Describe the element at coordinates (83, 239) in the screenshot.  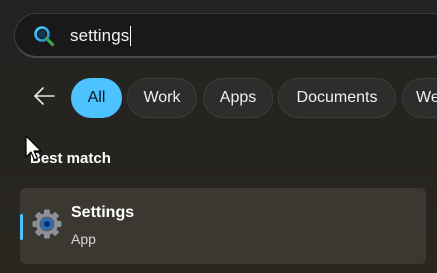
I see `result-subtitle: App` at that location.